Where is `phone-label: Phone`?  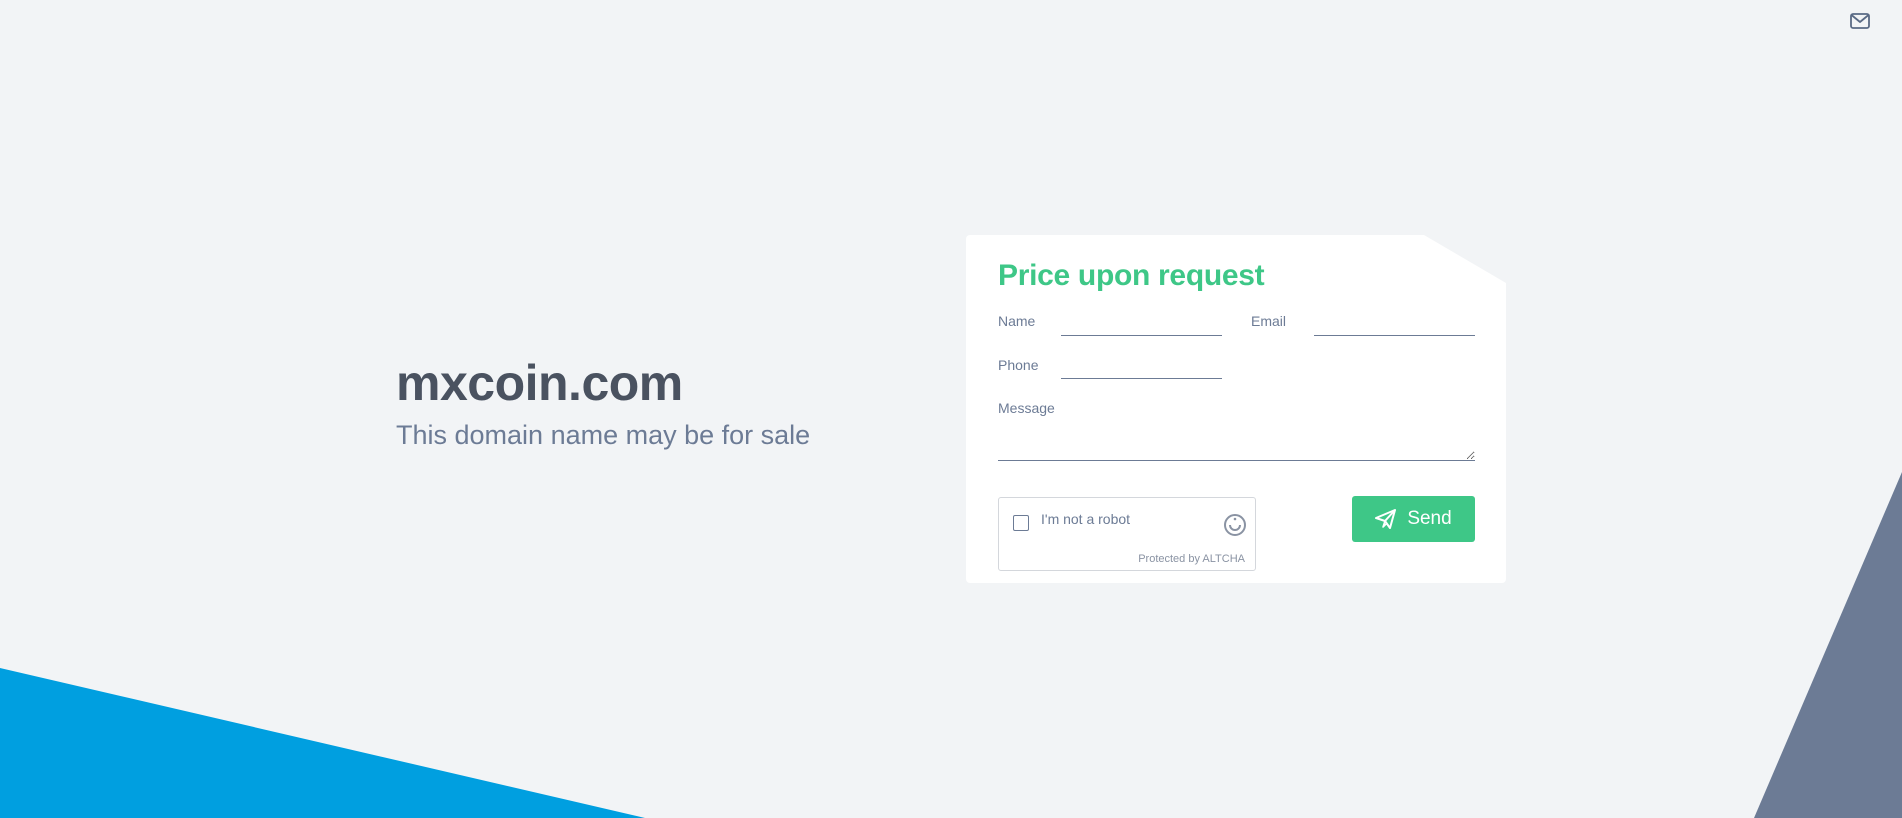 phone-label: Phone is located at coordinates (1018, 365).